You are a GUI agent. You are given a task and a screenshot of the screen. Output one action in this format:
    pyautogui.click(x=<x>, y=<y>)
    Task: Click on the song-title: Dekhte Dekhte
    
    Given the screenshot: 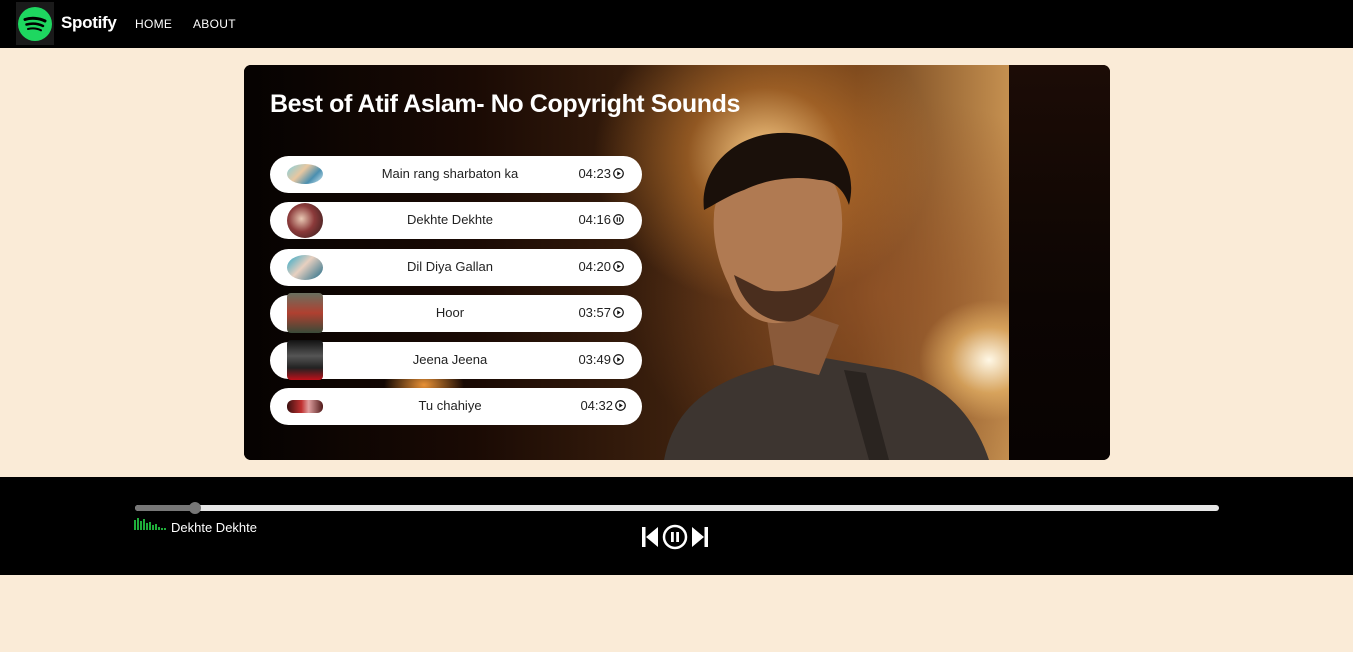 What is the action you would take?
    pyautogui.click(x=450, y=219)
    